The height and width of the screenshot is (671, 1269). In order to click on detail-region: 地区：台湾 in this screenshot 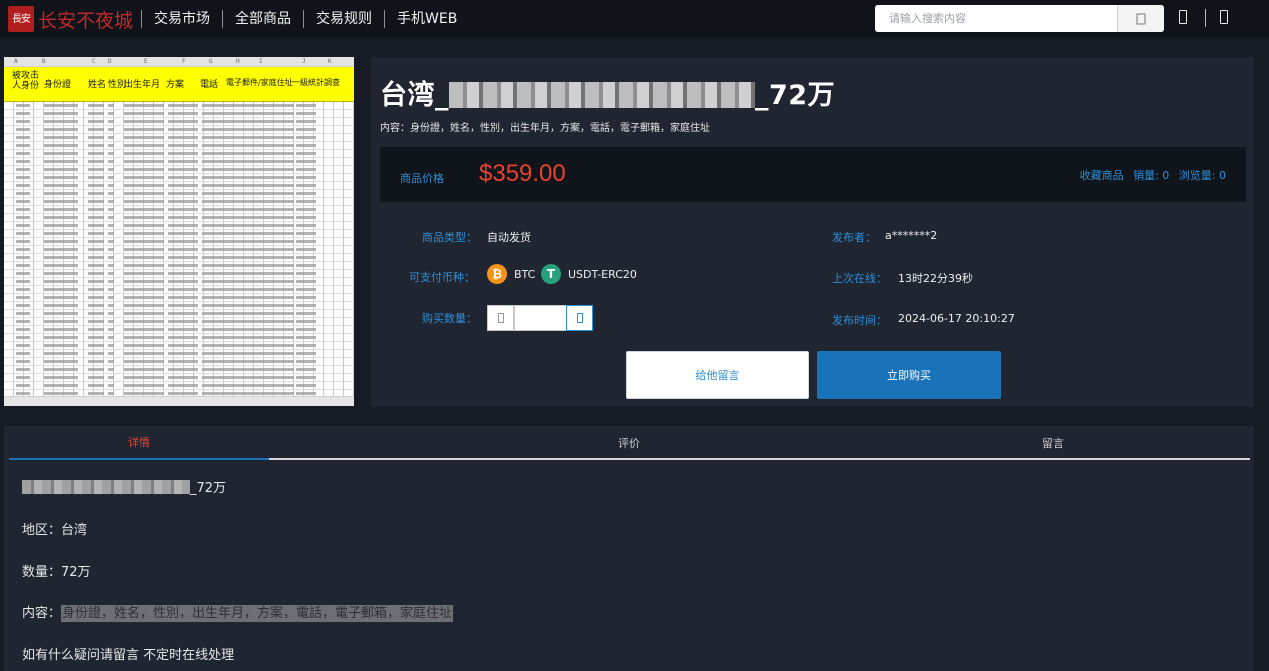, I will do `click(55, 530)`.